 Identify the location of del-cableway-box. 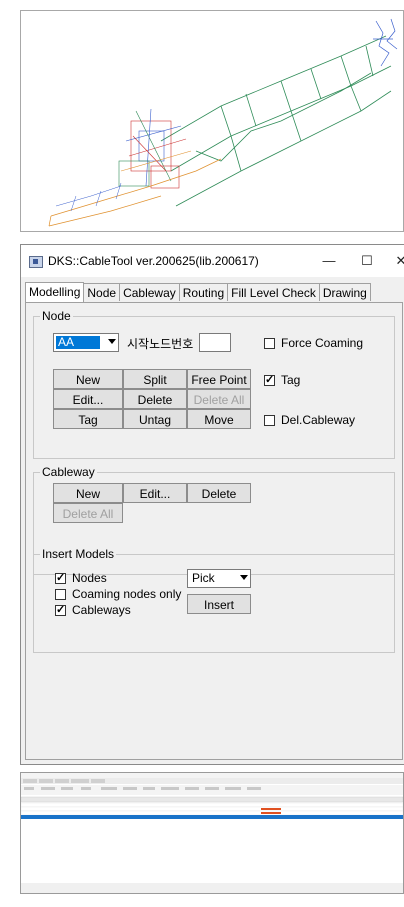
(269, 420).